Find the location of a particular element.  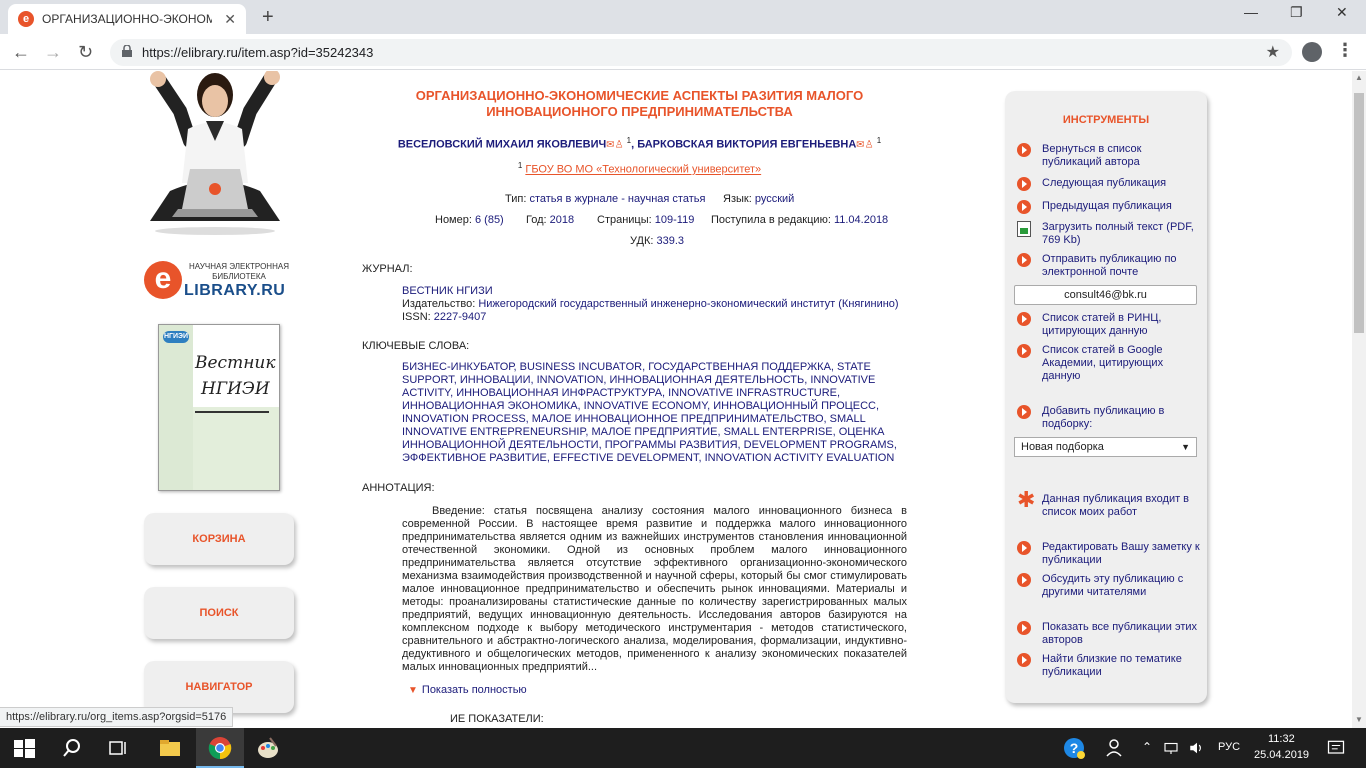

journal-name-link: ВЕСТНИК НГИЗИ is located at coordinates (650, 291).